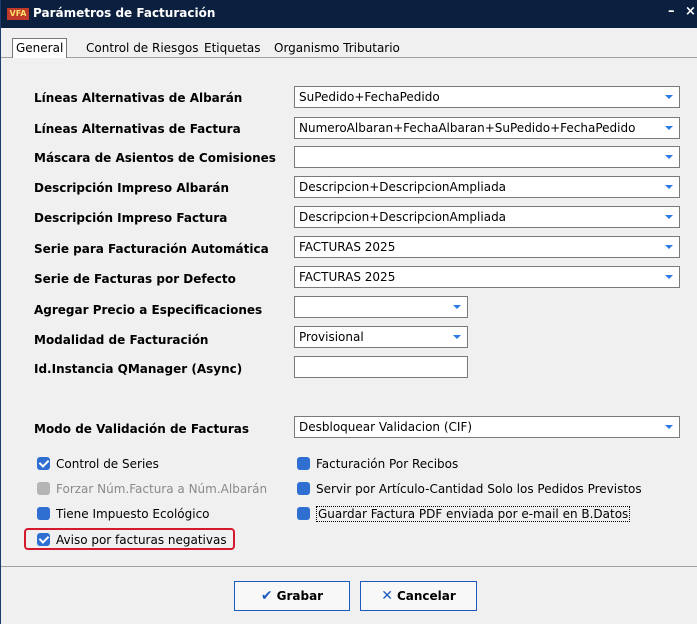 This screenshot has width=697, height=624. Describe the element at coordinates (142, 48) in the screenshot. I see `tab-control-de-riesgos: Control de Riesgos` at that location.